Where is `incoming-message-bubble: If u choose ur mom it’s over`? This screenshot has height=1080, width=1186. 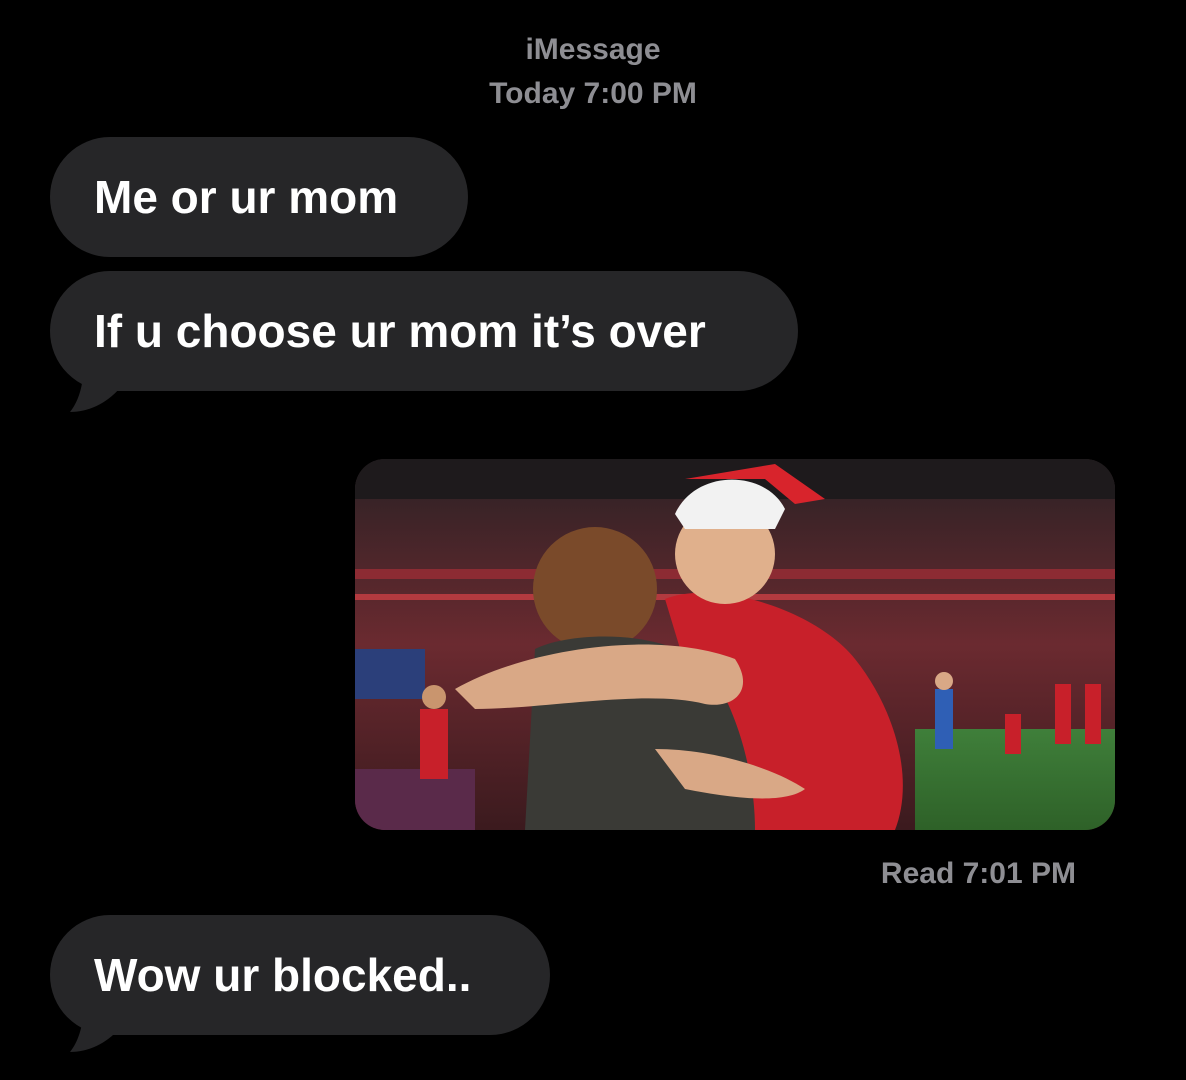
incoming-message-bubble: If u choose ur mom it’s over is located at coordinates (424, 331).